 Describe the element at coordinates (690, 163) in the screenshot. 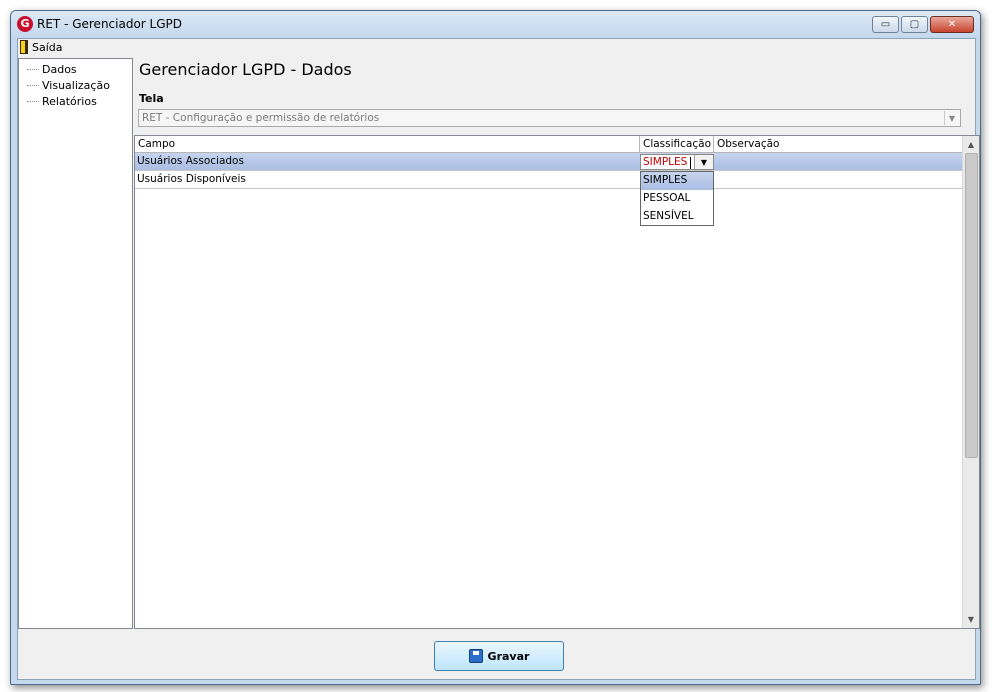

I see `text-caret` at that location.